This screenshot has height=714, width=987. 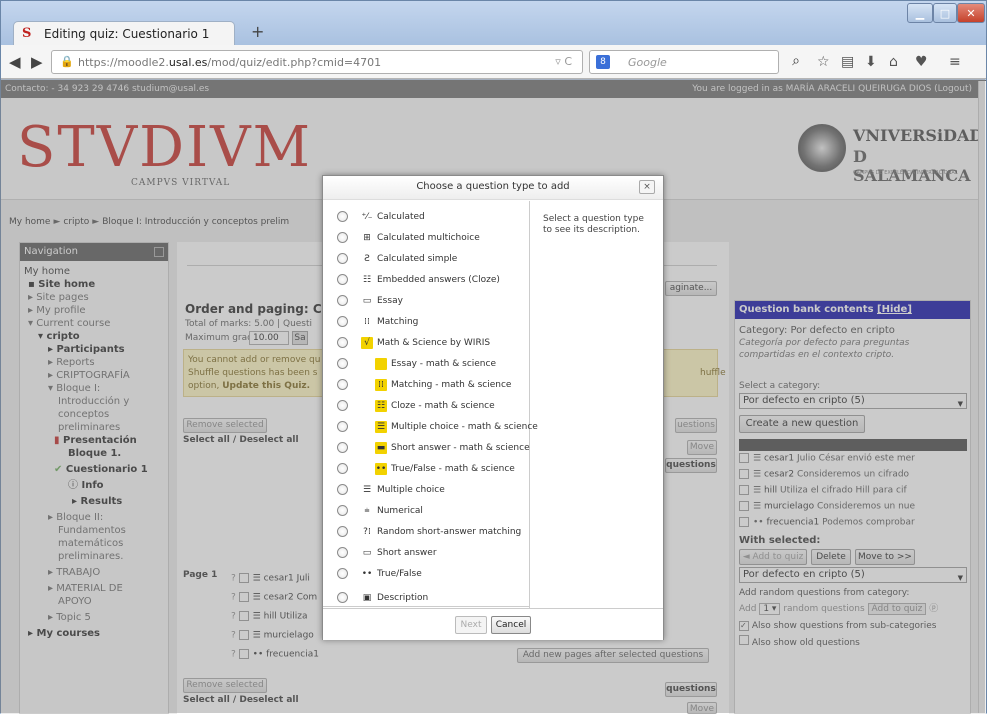 What do you see at coordinates (417, 259) in the screenshot?
I see `option-label: Calculated simple` at bounding box center [417, 259].